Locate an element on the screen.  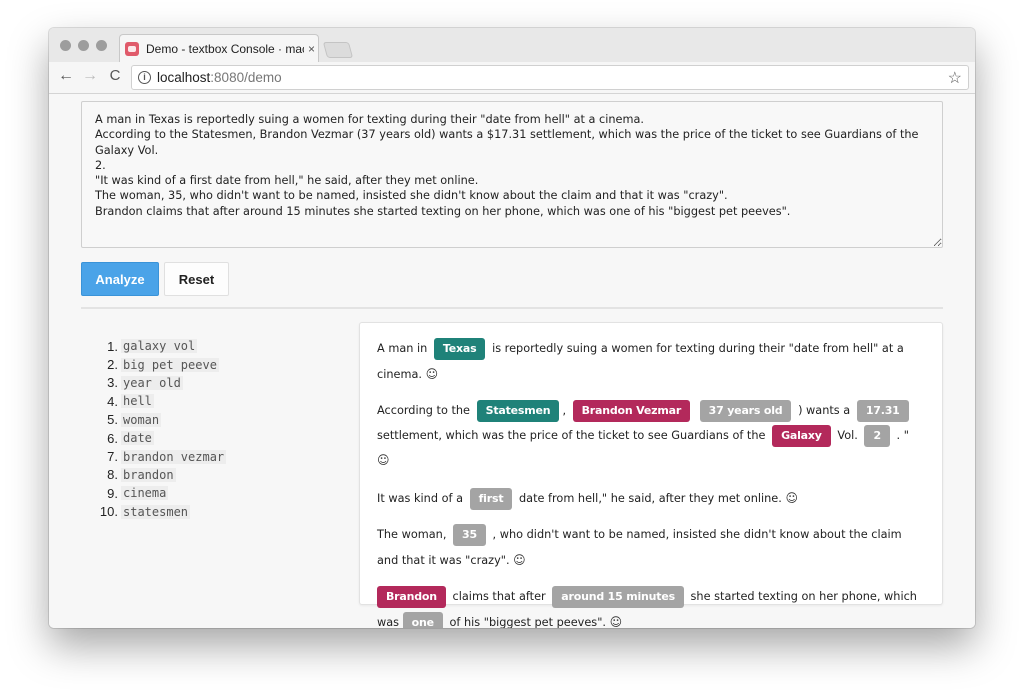
keyword-item: 2. big pet peeve is located at coordinates (163, 365).